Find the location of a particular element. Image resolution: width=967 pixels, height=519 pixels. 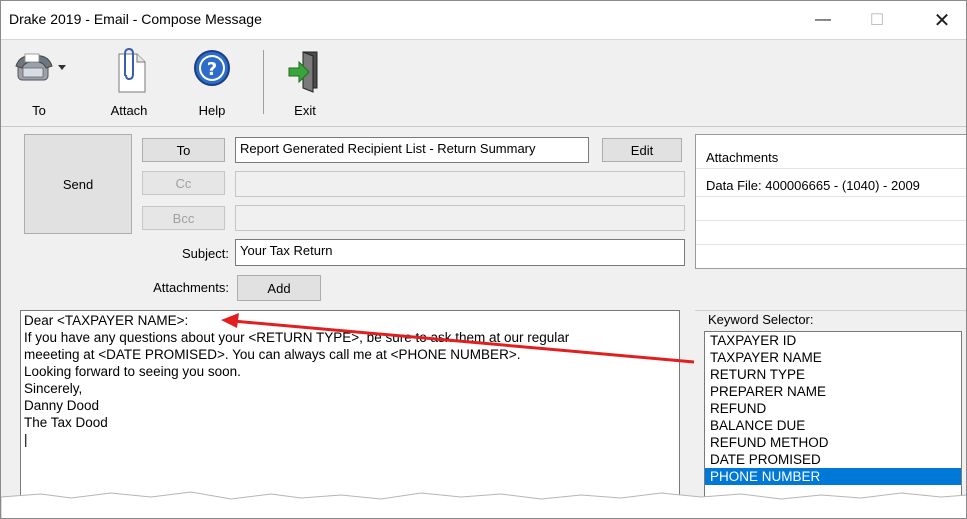

attach-toolbar-button: Attach is located at coordinates (129, 84).